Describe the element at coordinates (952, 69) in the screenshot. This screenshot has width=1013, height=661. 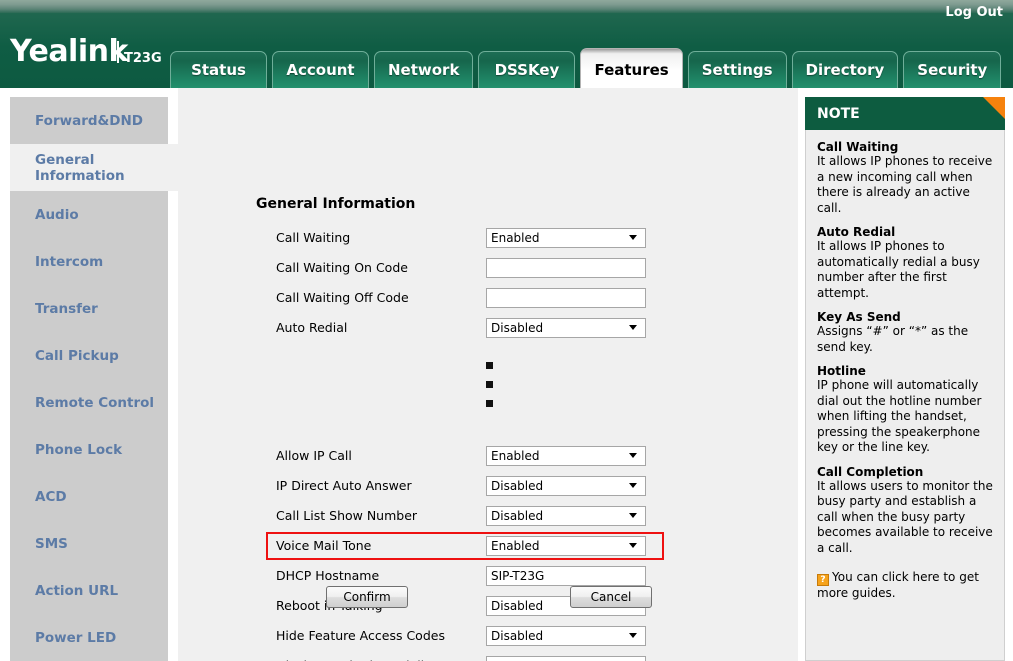
I see `tab-security: Security` at that location.